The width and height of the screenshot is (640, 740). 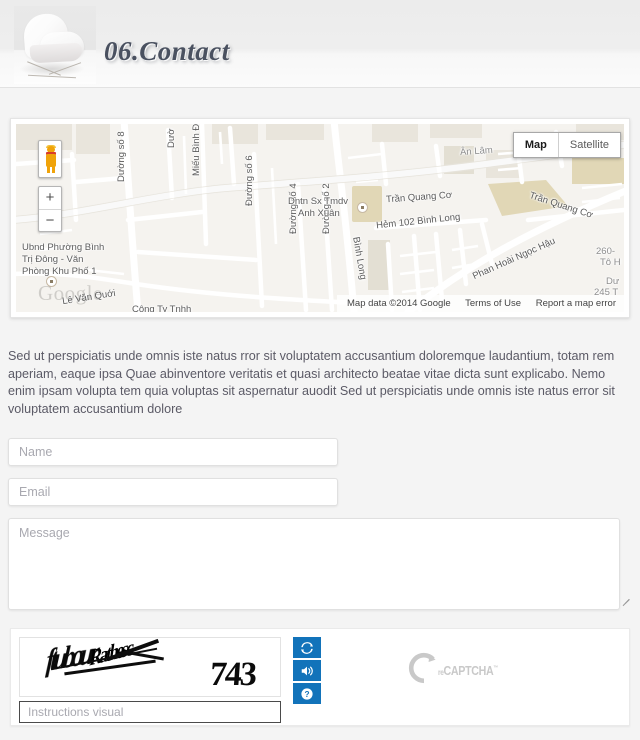 I want to click on page-header: 06.Contact, so click(x=320, y=44).